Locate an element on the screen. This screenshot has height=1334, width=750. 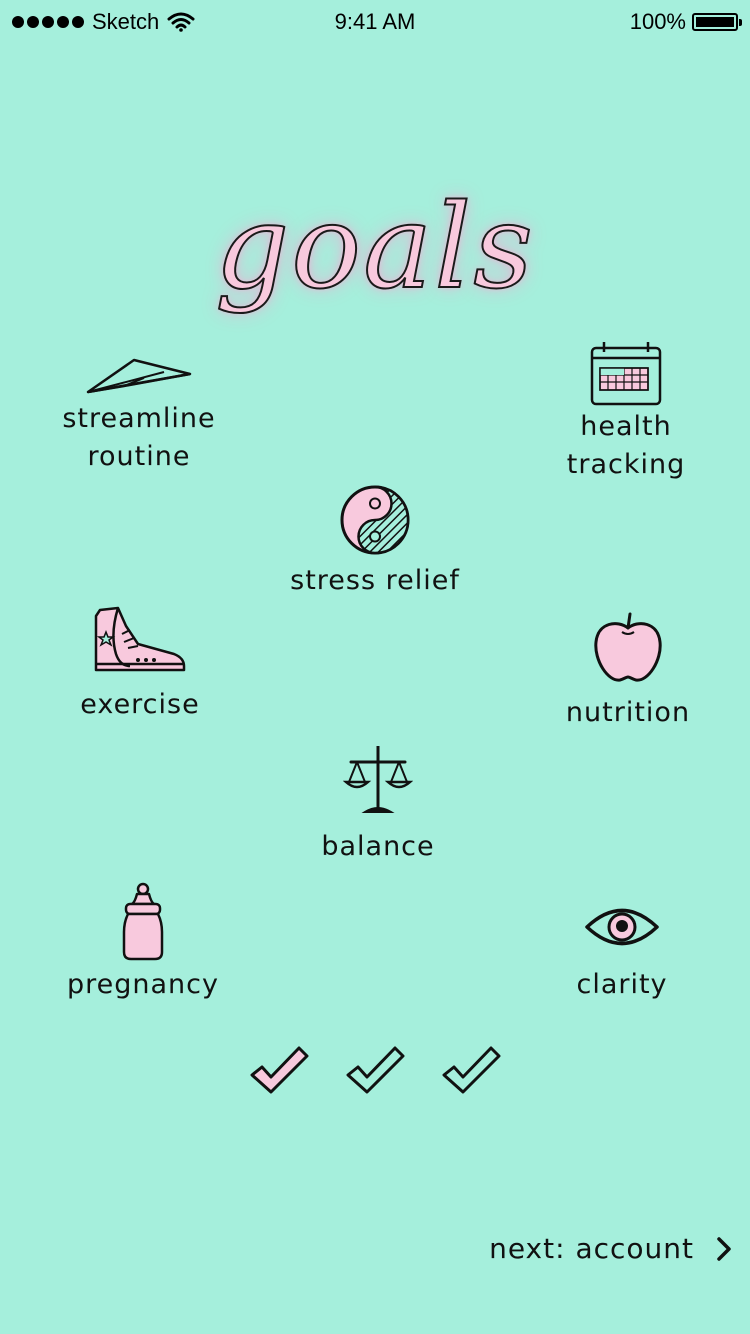
goal-nutrition: nutrition is located at coordinates (628, 671).